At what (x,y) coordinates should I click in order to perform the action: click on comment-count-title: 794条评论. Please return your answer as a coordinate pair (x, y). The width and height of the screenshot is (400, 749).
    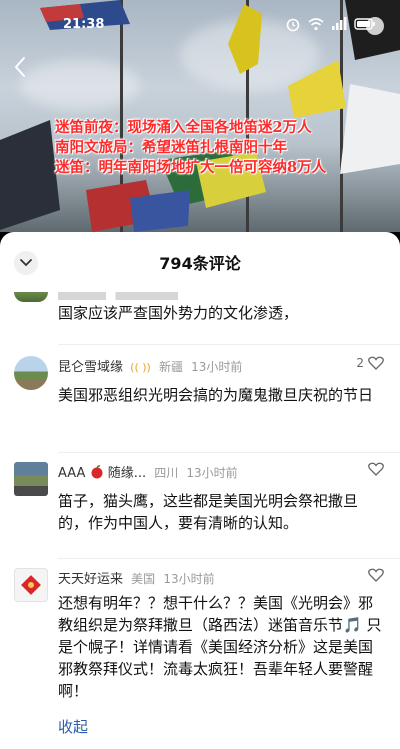
    Looking at the image, I should click on (200, 263).